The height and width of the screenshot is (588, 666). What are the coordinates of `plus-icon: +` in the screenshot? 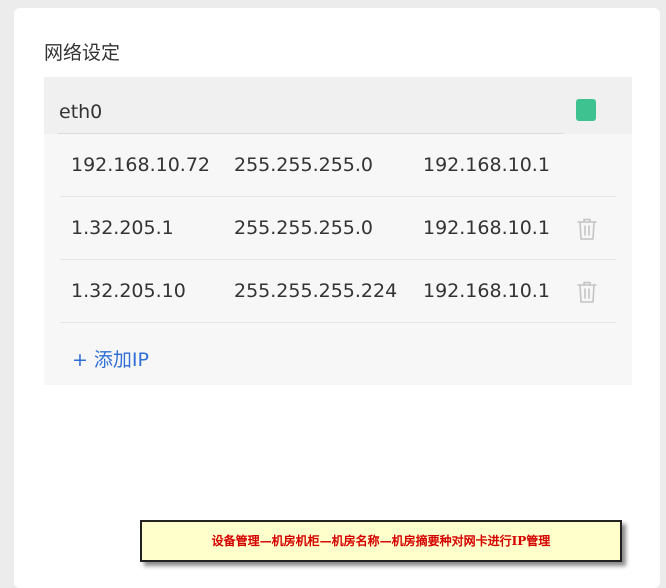 It's located at (80, 360).